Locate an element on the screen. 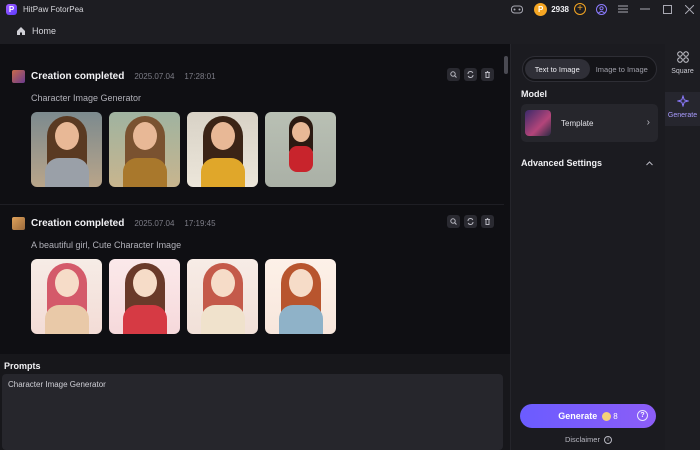  prompts-title: Prompts is located at coordinates (22, 366).